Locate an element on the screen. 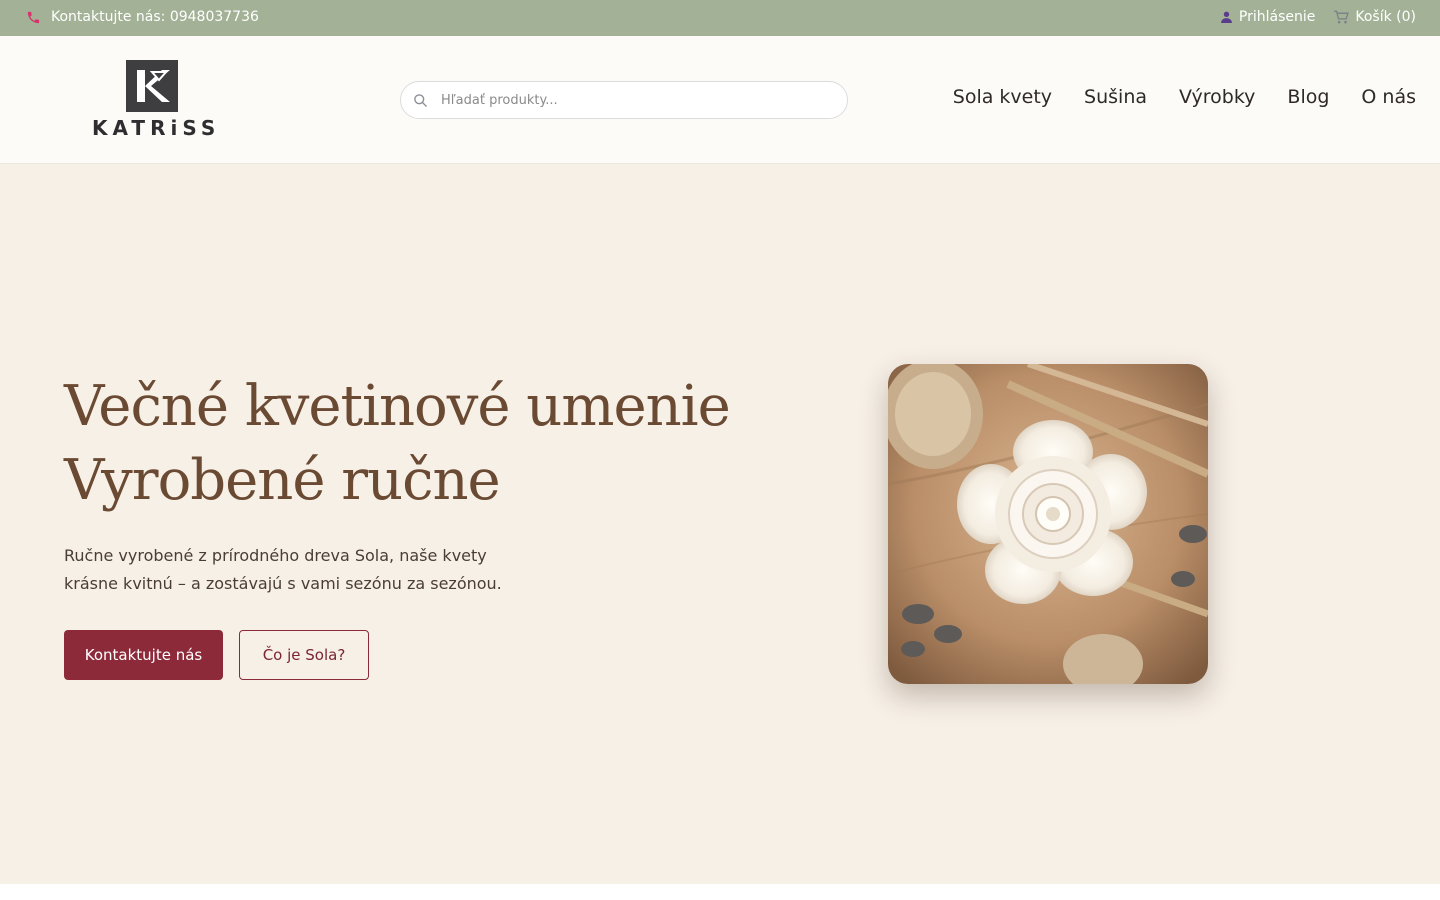  what-is-sola-button: Čo je Sola? is located at coordinates (304, 655).